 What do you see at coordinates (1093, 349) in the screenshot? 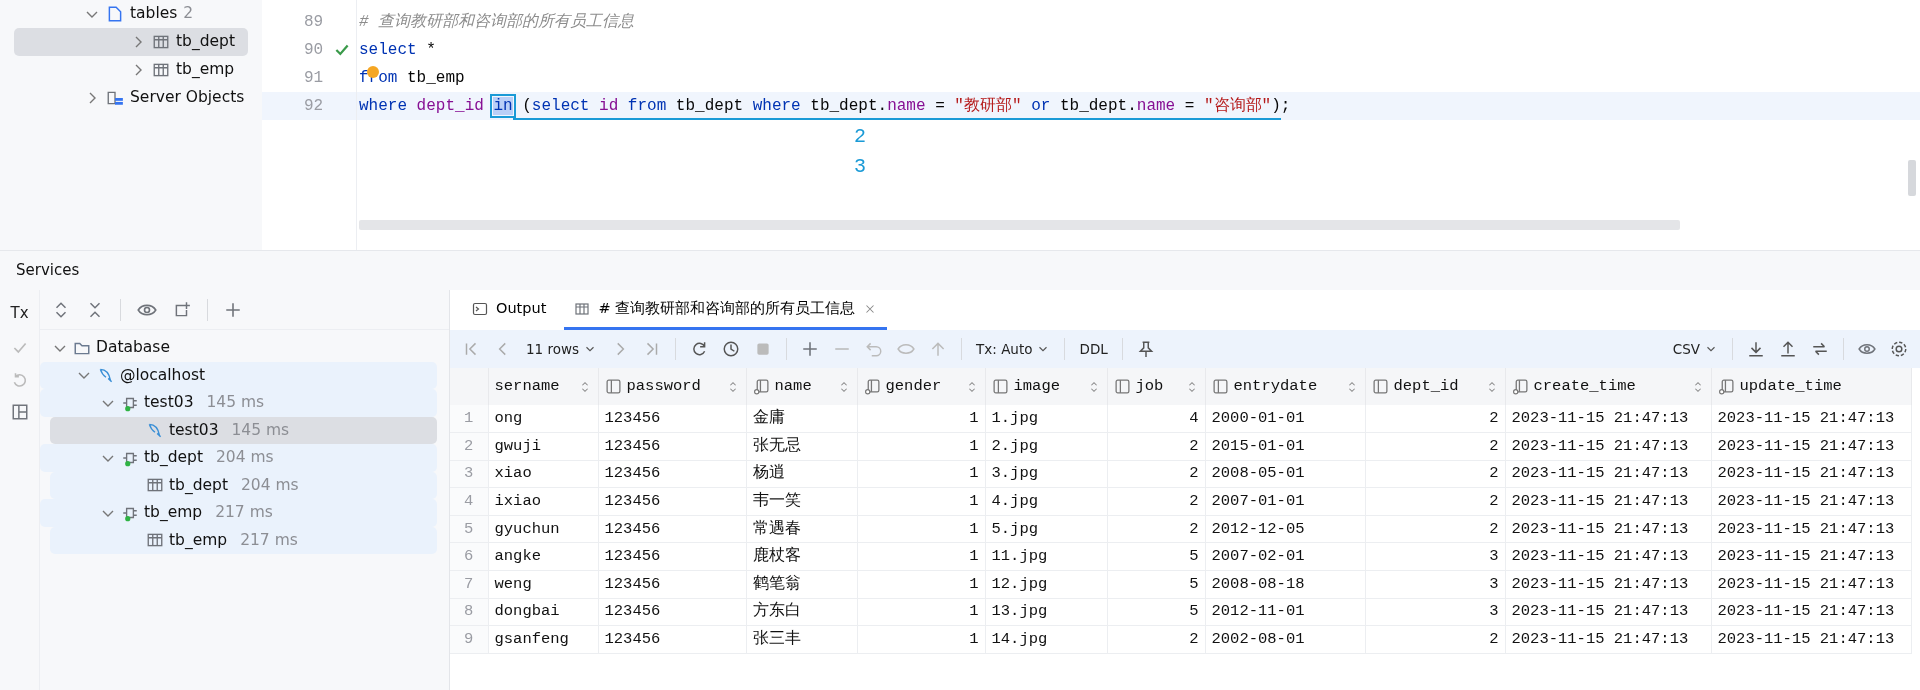
I see `ddl-button: DDL` at bounding box center [1093, 349].